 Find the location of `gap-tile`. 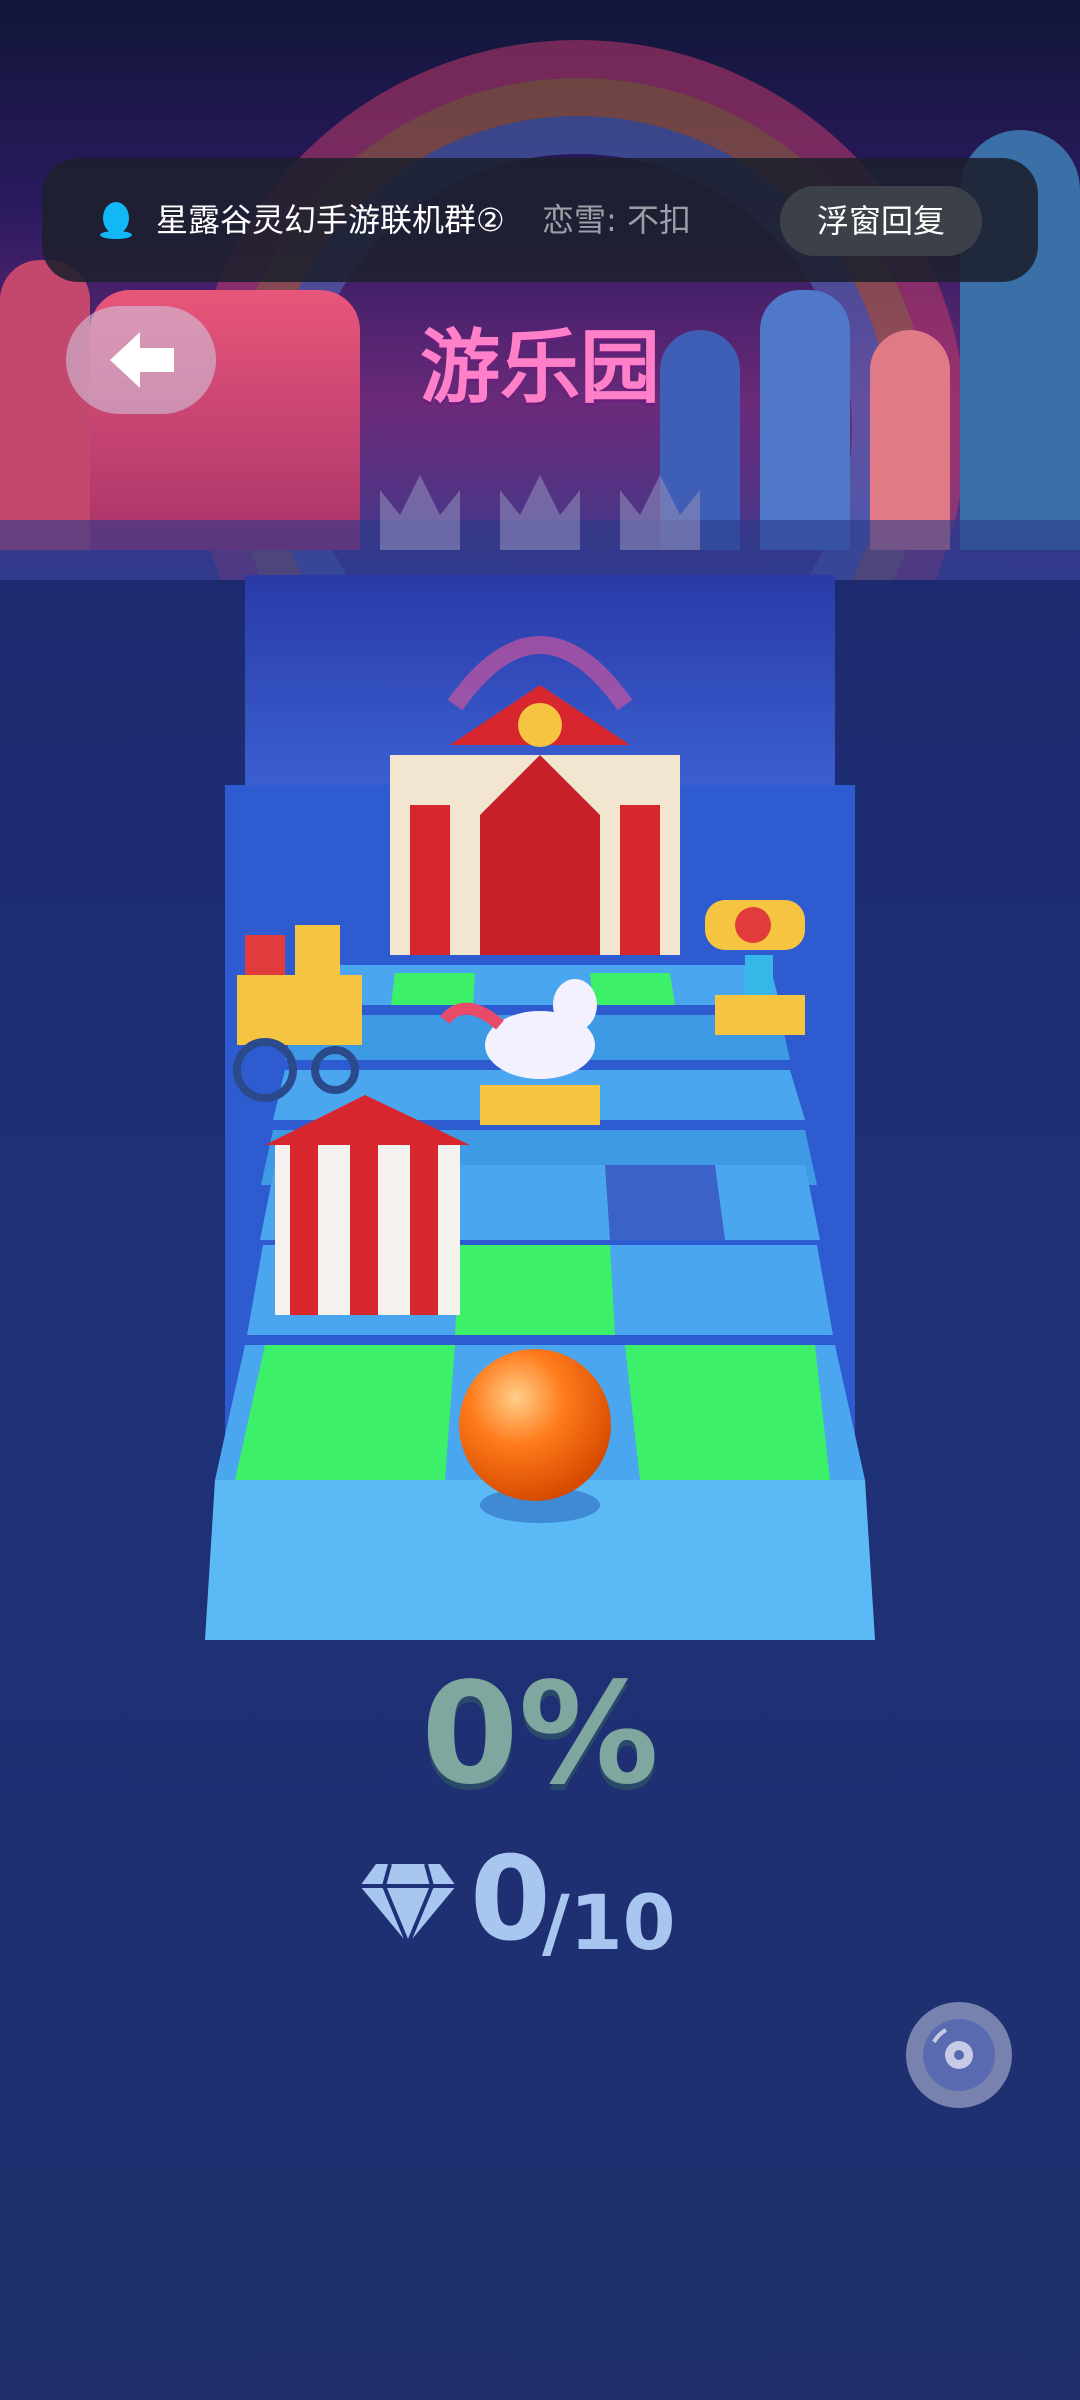

gap-tile is located at coordinates (665, 1202).